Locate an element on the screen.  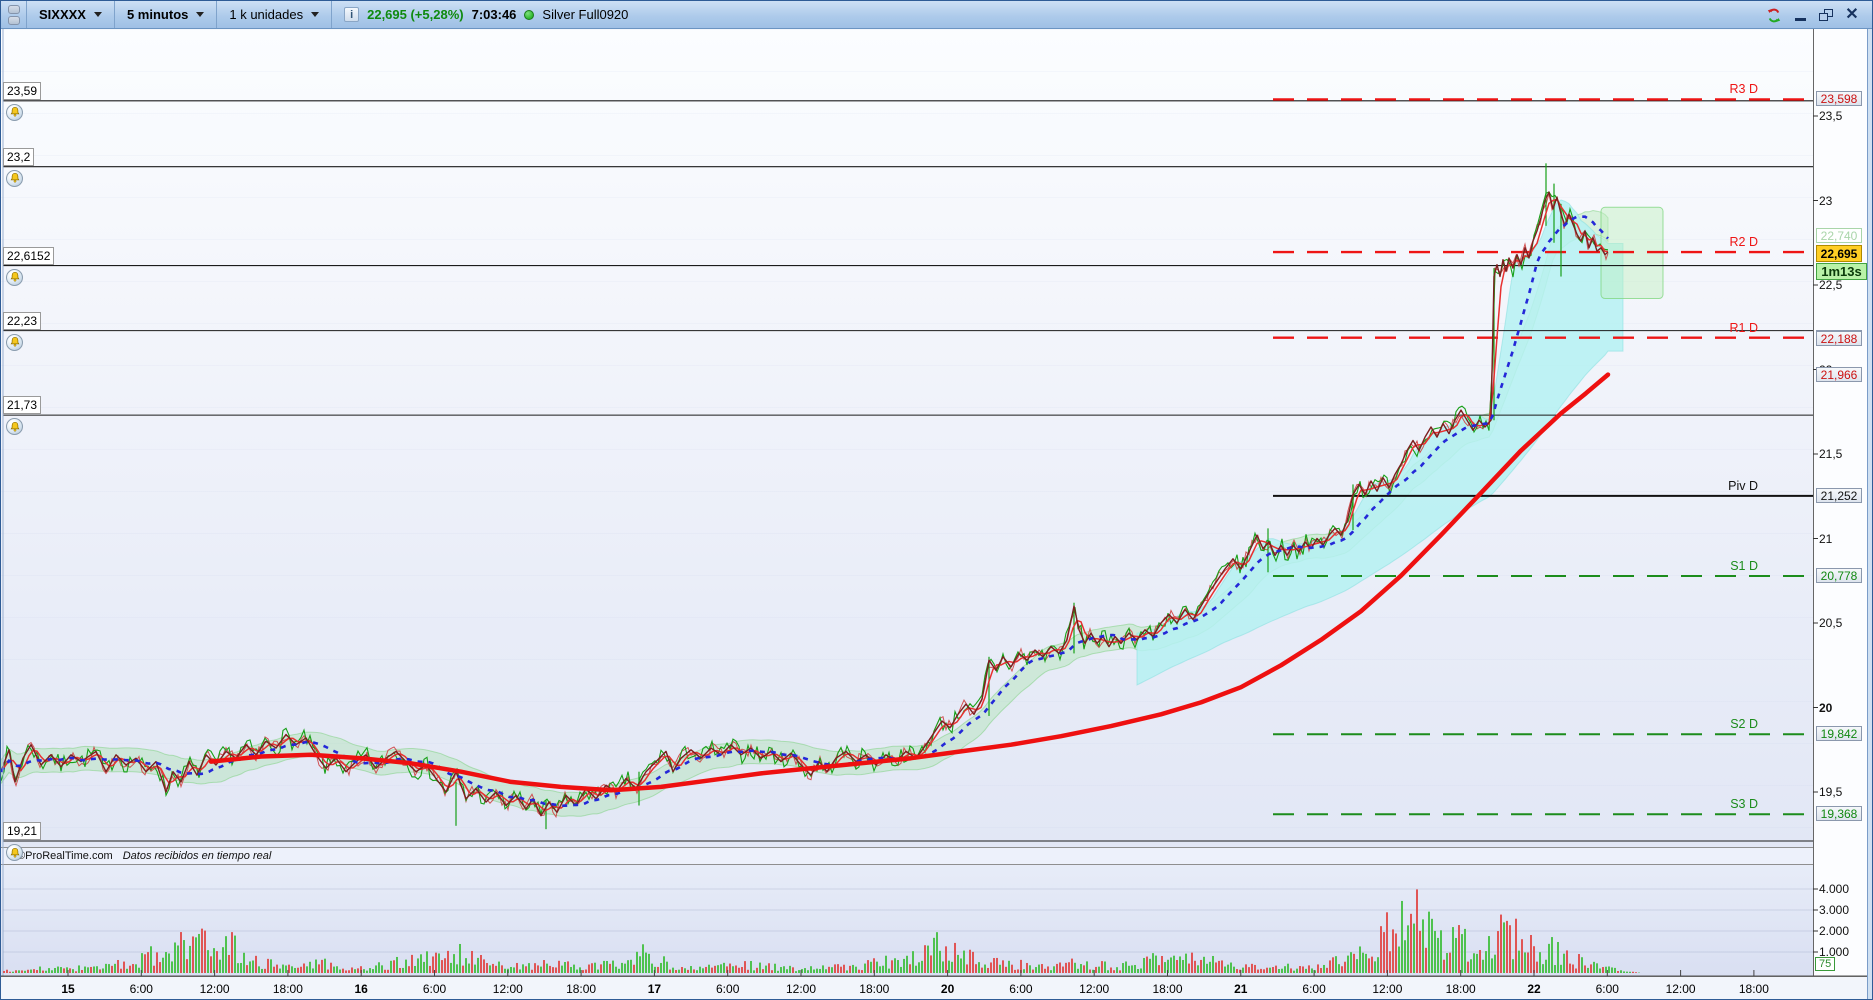
timeframe-dropdown: 5 minutos is located at coordinates (166, 14).